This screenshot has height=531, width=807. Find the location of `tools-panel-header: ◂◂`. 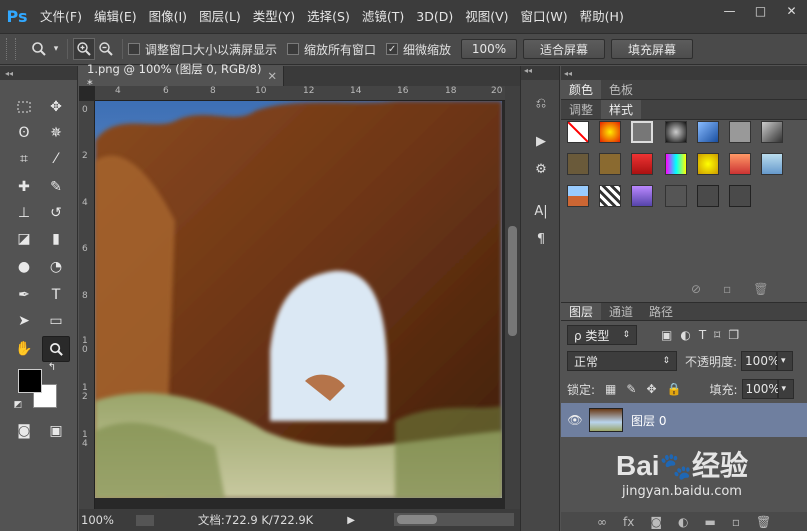

tools-panel-header: ◂◂ is located at coordinates (38, 73).